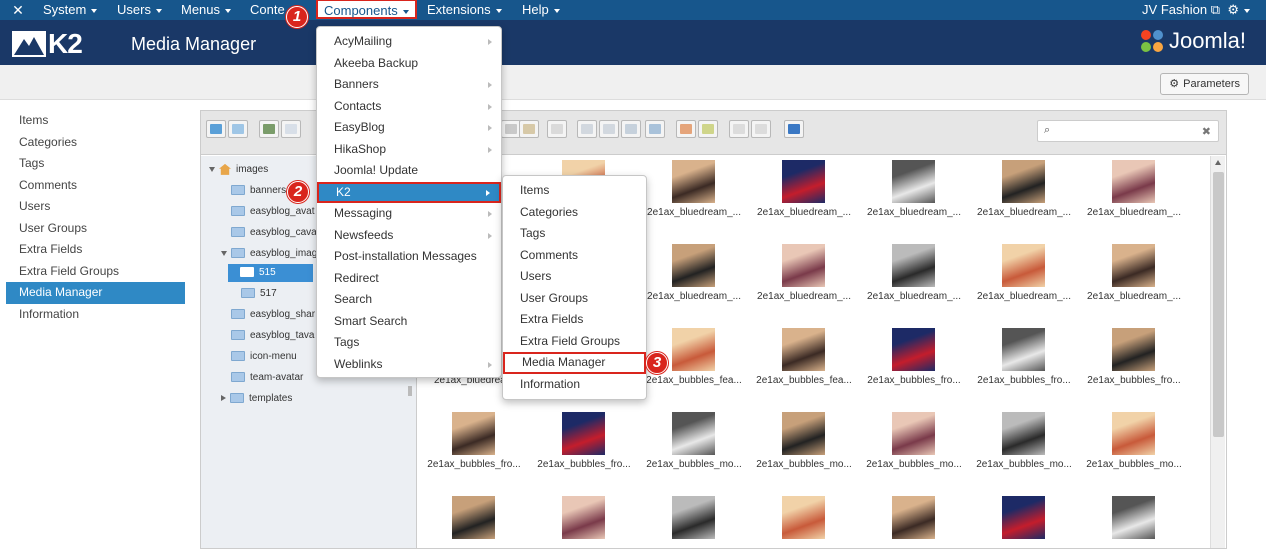 This screenshot has width=1266, height=549. I want to click on sidebar-item-information: Information, so click(95, 315).